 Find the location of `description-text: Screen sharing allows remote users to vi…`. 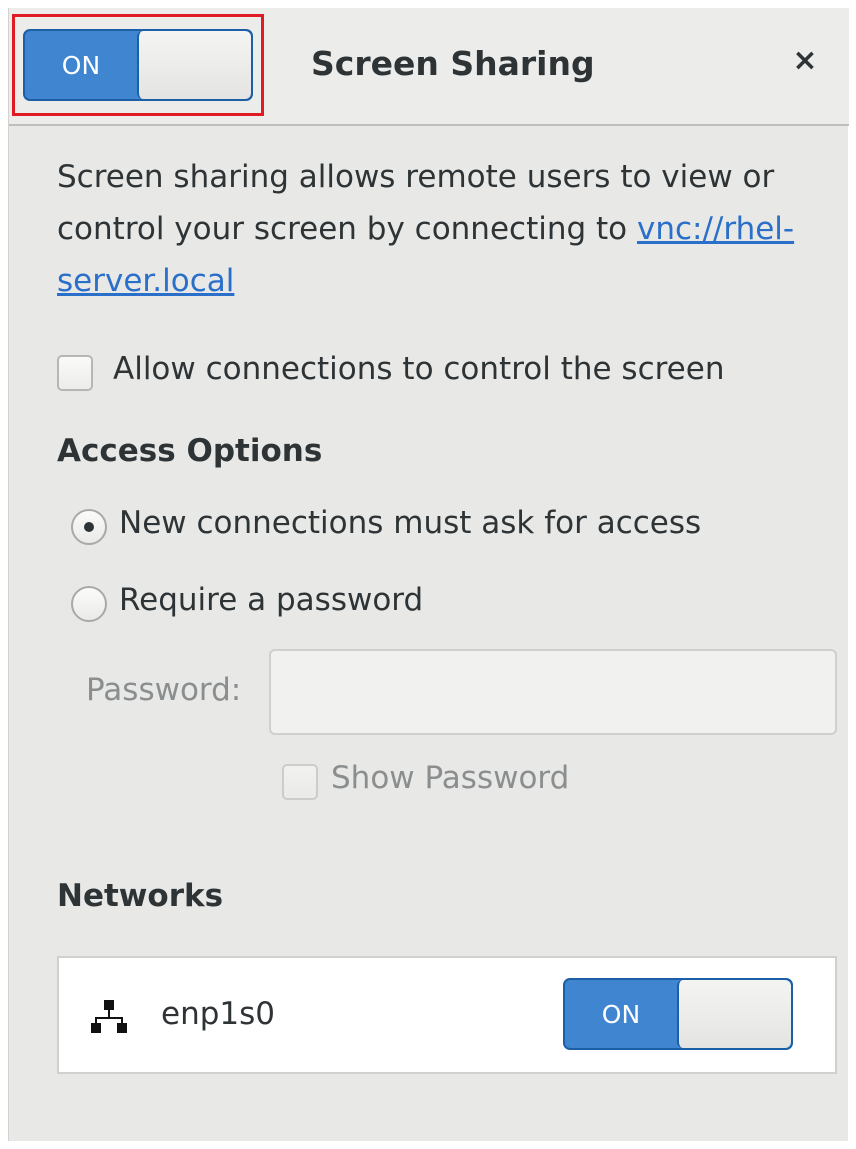

description-text: Screen sharing allows remote users to vi… is located at coordinates (452, 229).